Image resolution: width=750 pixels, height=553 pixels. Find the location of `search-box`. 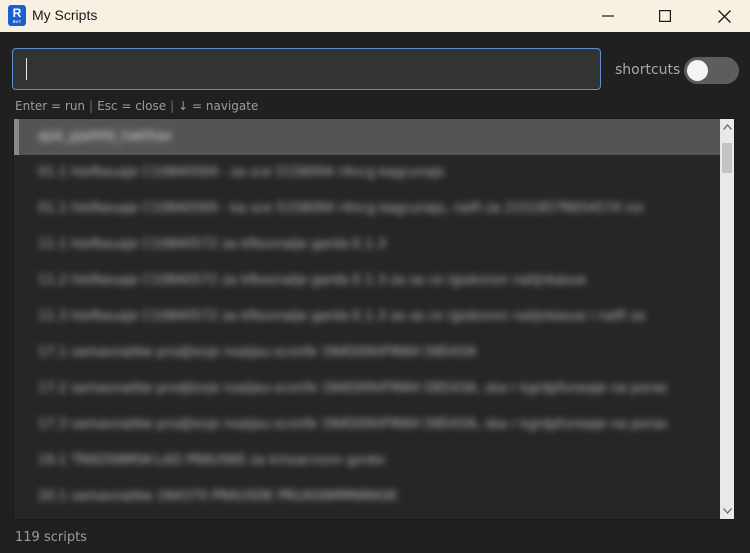

search-box is located at coordinates (306, 69).